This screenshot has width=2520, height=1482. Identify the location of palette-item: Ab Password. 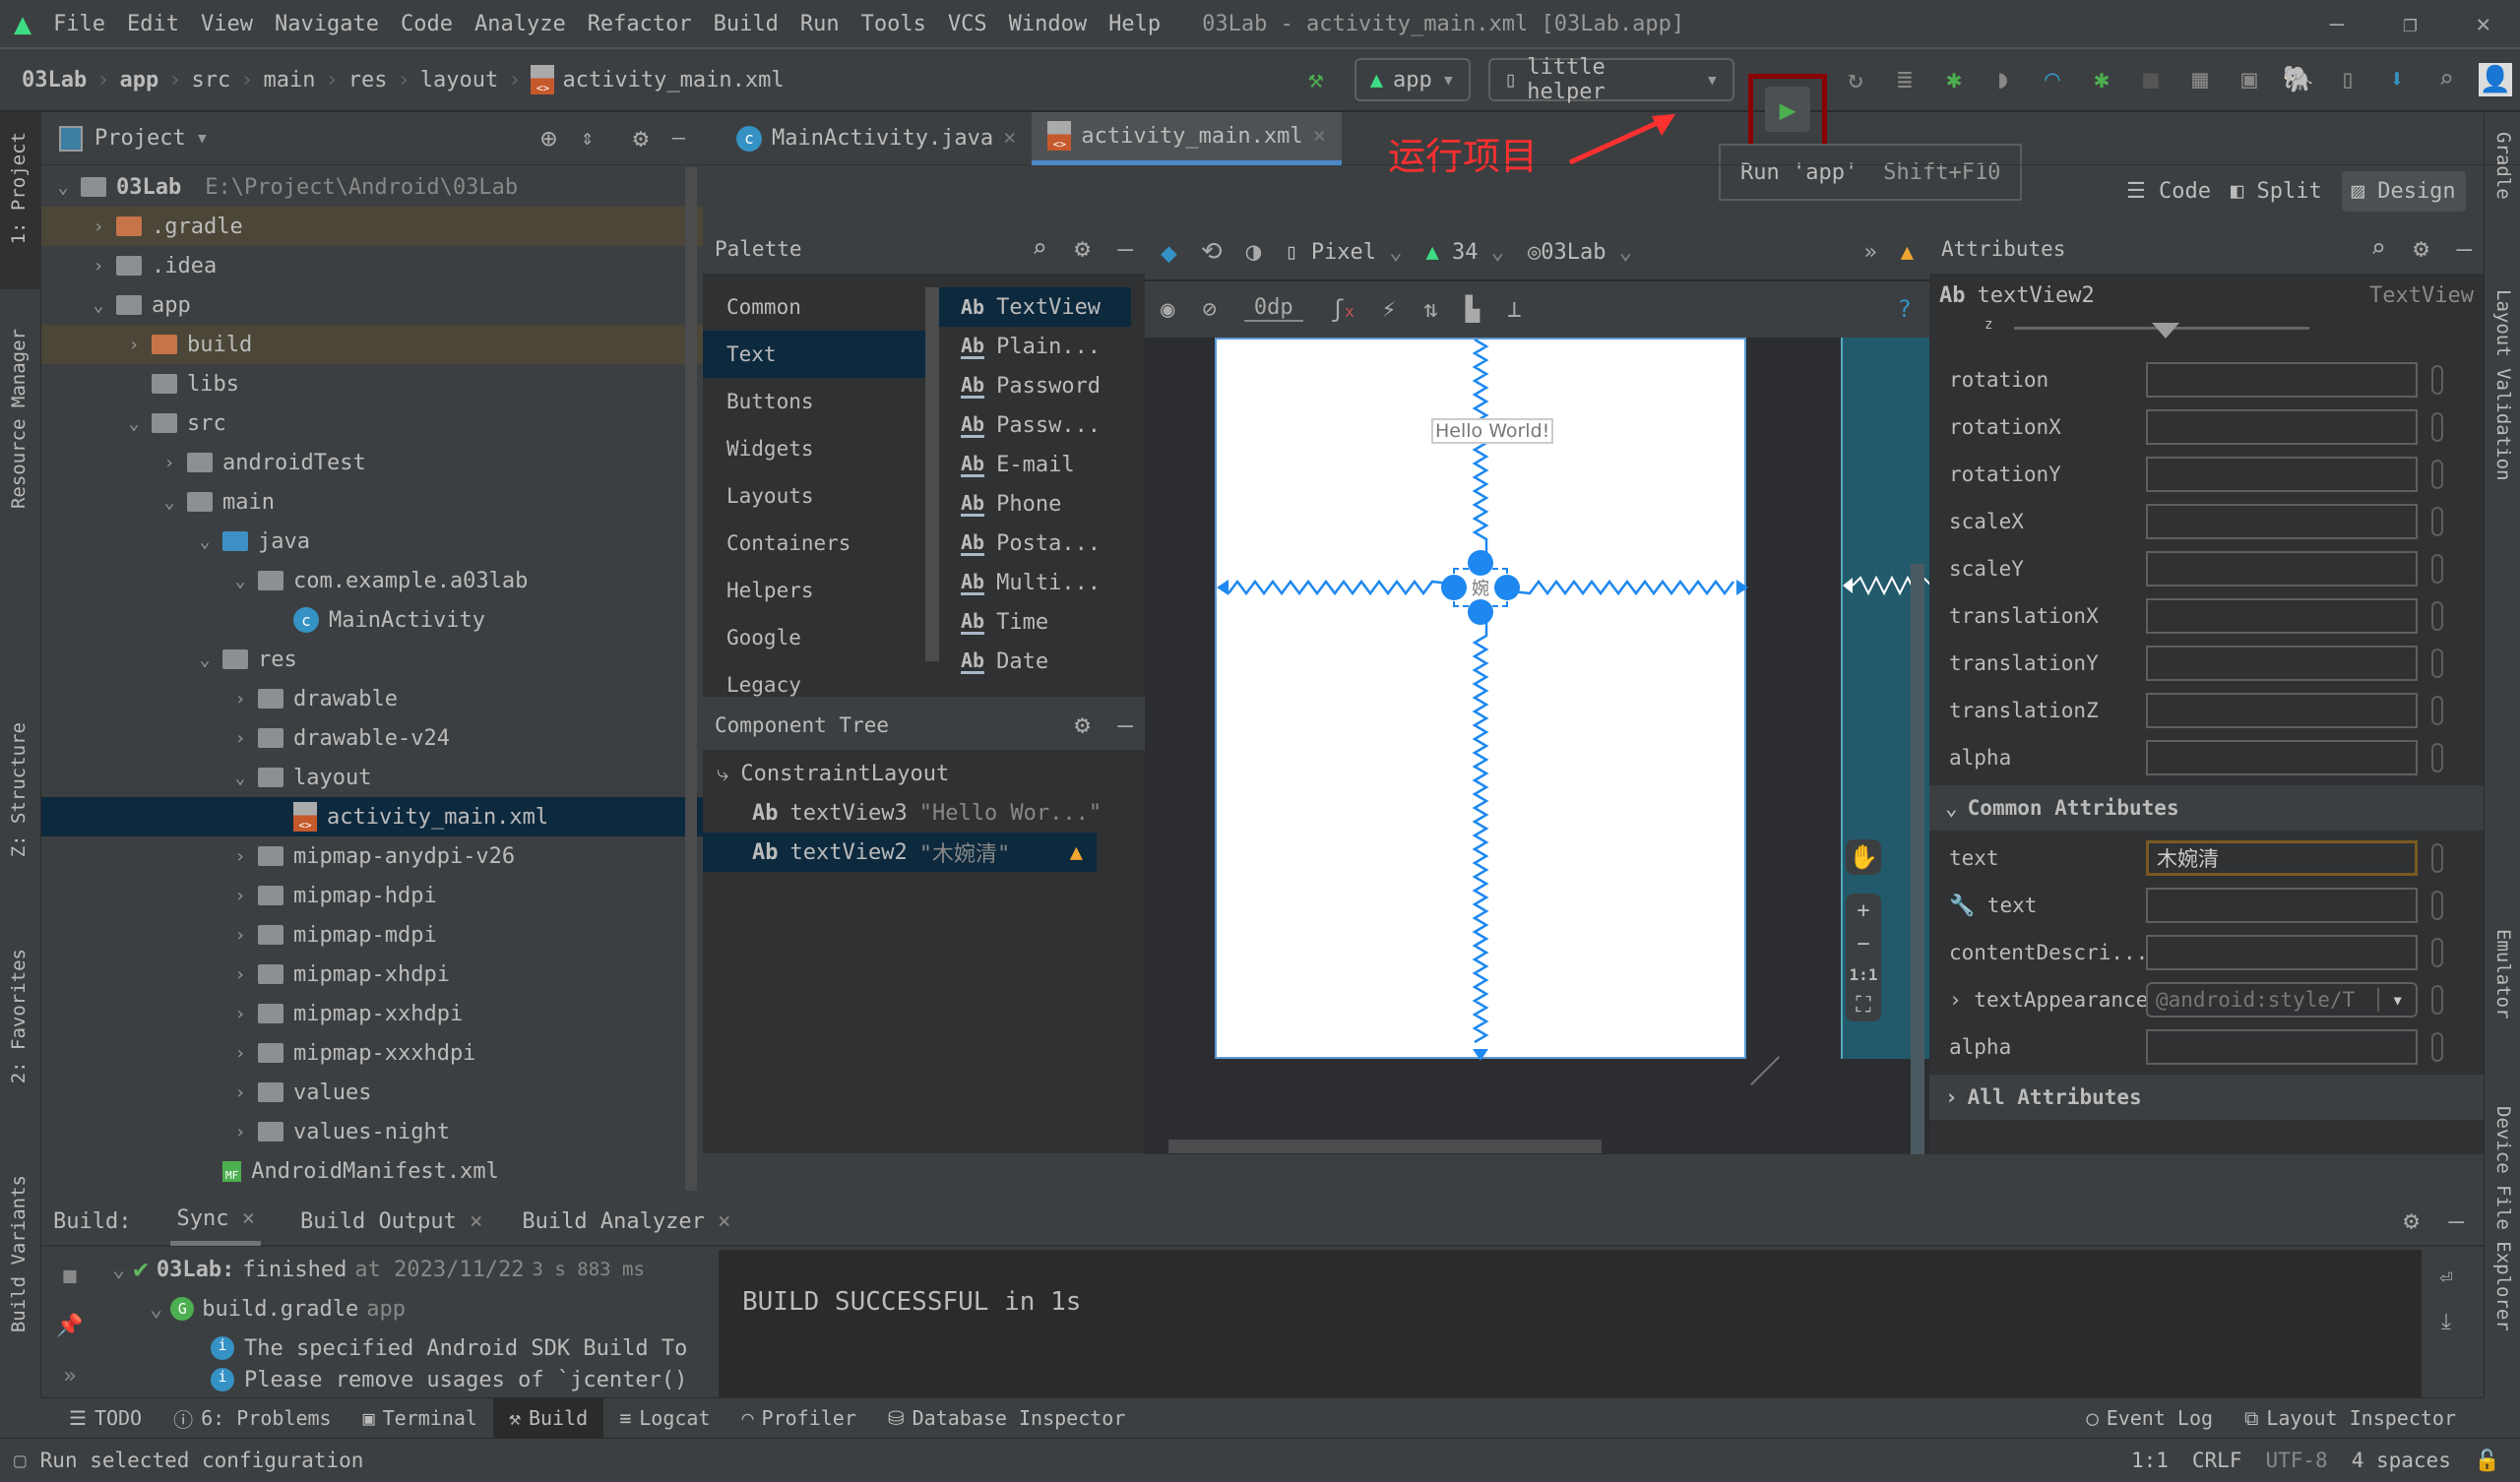
(1035, 385).